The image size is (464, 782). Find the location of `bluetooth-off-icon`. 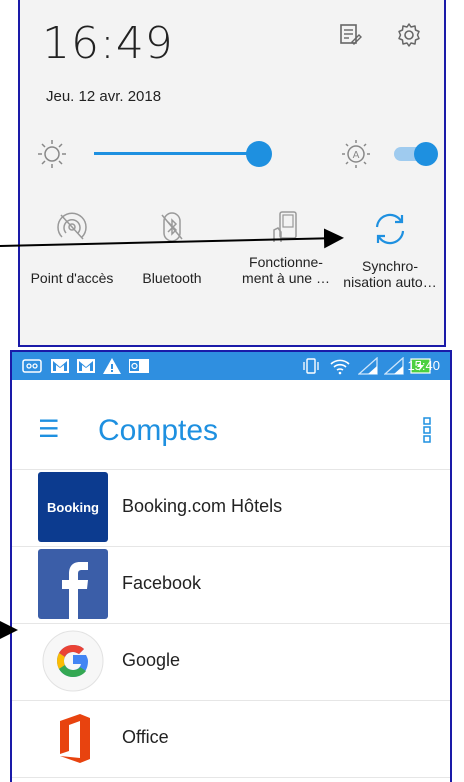

bluetooth-off-icon is located at coordinates (172, 227).